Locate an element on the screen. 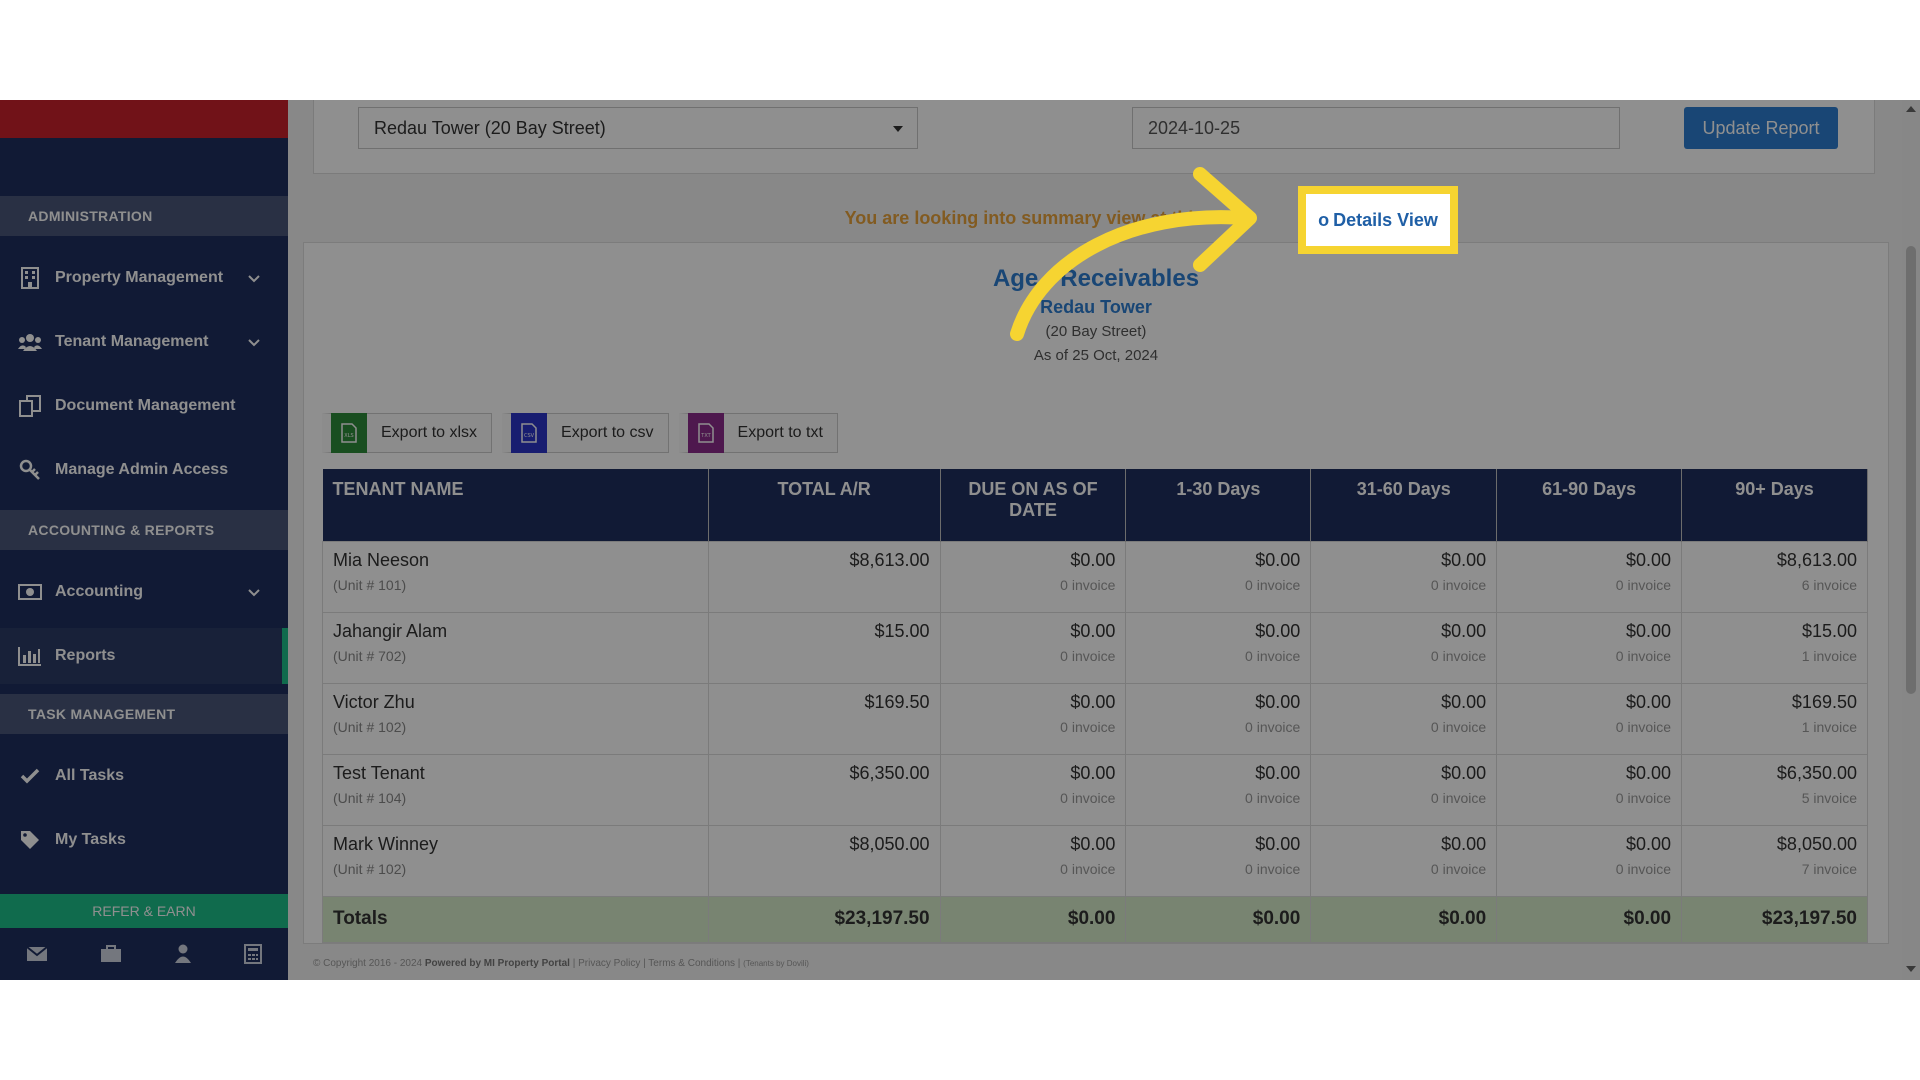 The image size is (1920, 1080). tenant-name: Test Tenant is located at coordinates (515, 773).